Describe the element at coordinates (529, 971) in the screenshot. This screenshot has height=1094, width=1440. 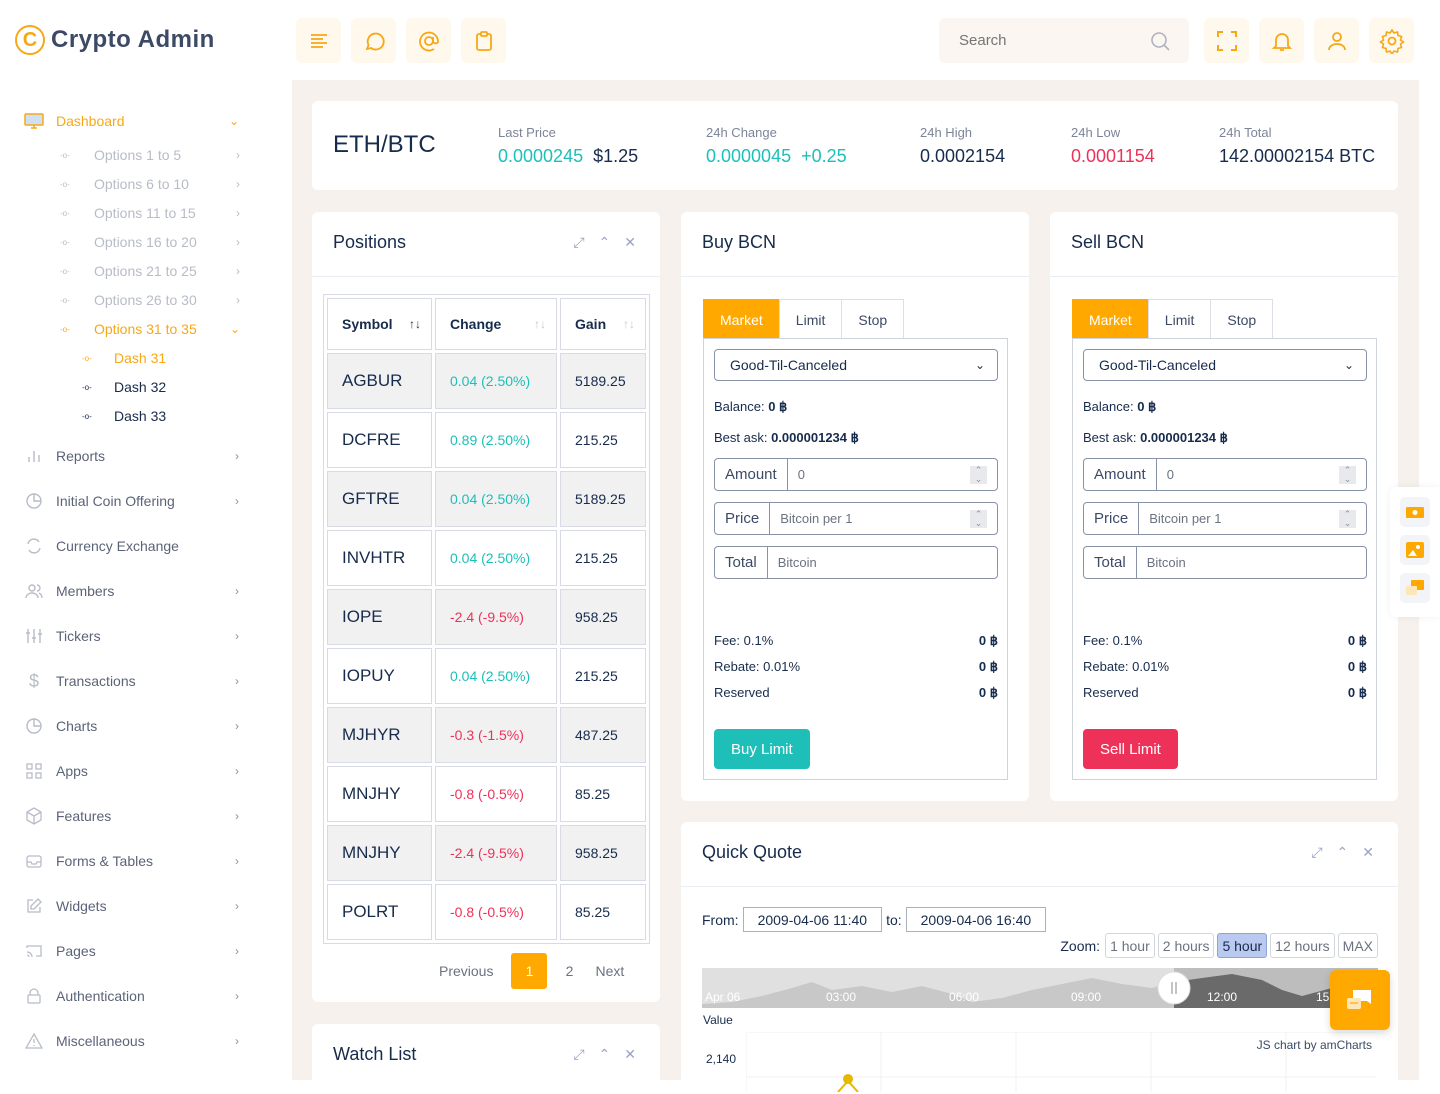
I see `pagination-page-1: 1` at that location.